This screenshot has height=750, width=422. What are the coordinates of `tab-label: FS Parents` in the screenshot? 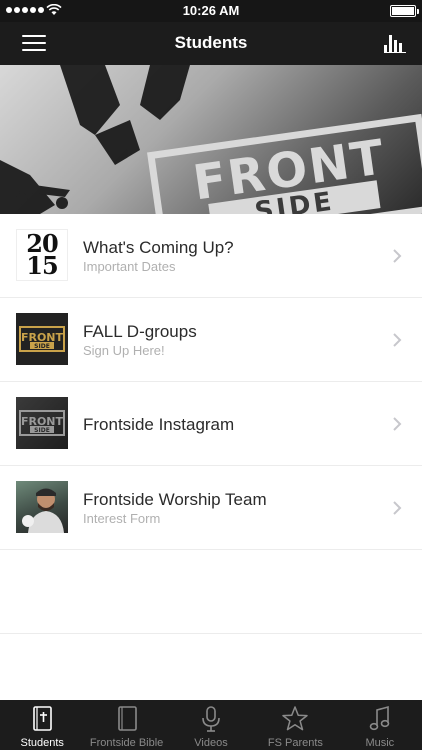 It's located at (295, 743).